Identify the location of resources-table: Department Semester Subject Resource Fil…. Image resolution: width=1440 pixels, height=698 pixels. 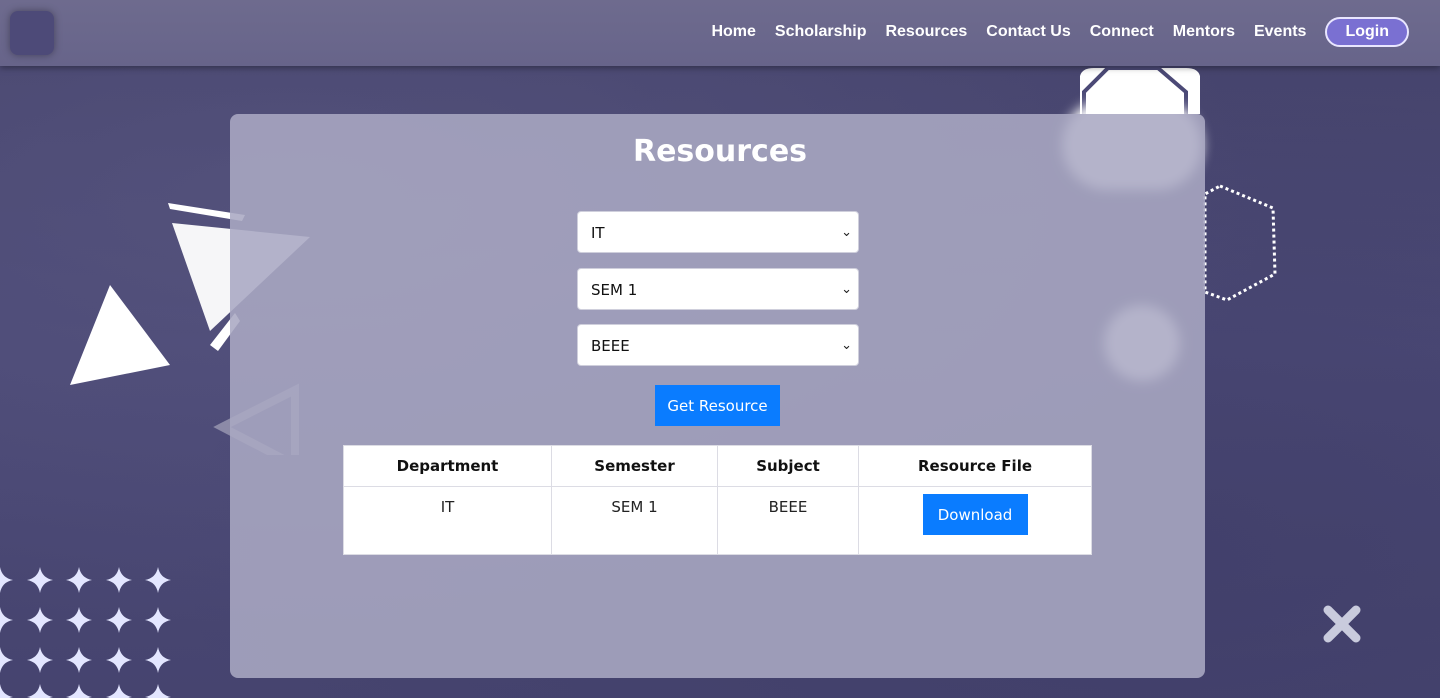
(717, 500).